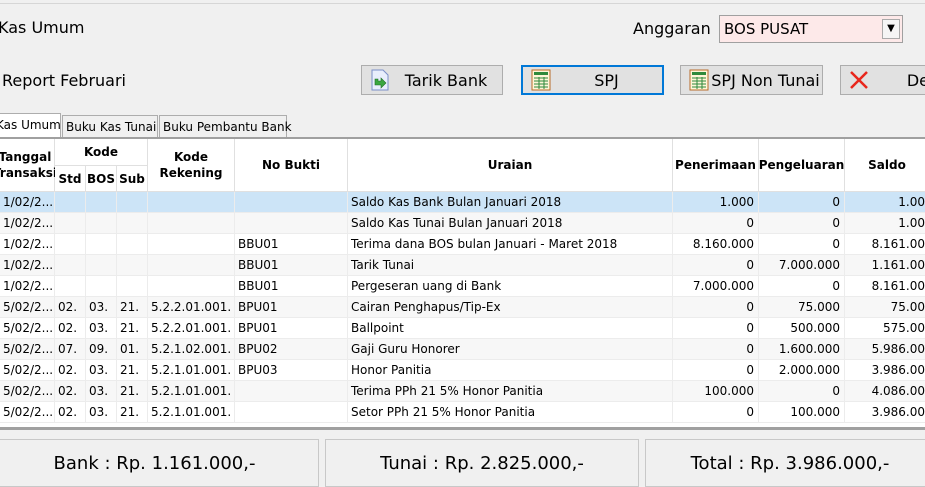  I want to click on cell-kode-rekening: 5.2.2.01.001., so click(191, 328).